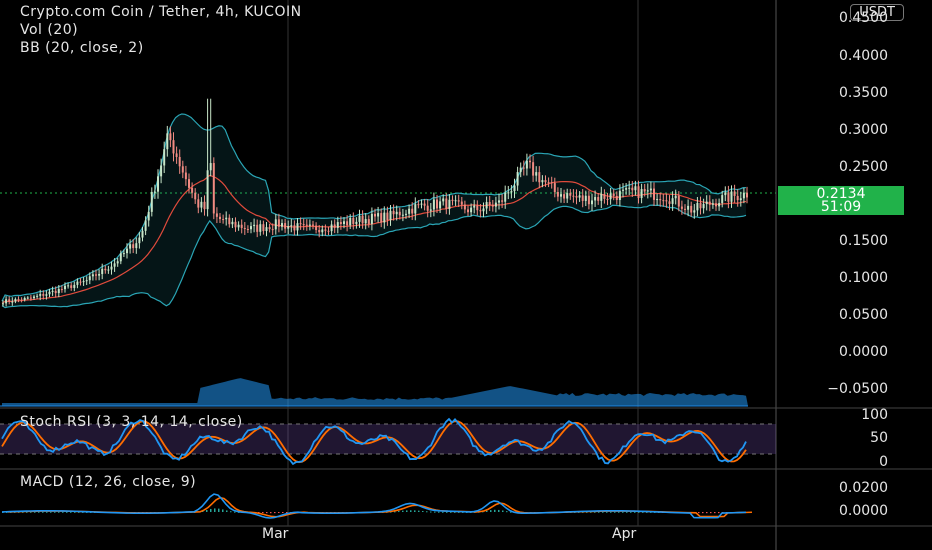 The width and height of the screenshot is (932, 550). Describe the element at coordinates (857, 389) in the screenshot. I see `price-tick: −0.0500` at that location.